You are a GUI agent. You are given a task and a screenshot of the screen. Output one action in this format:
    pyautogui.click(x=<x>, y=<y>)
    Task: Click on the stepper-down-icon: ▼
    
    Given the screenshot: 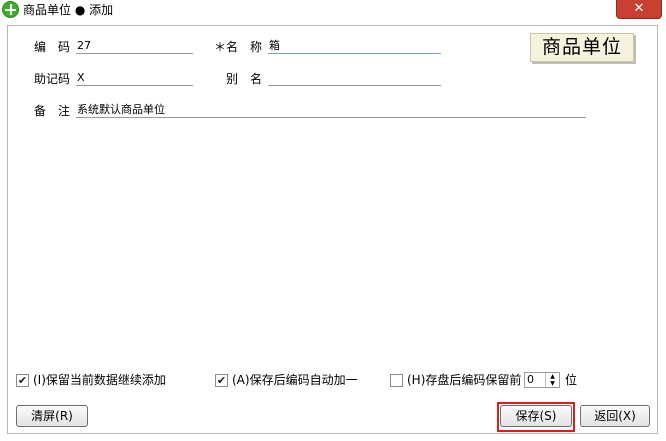 What is the action you would take?
    pyautogui.click(x=552, y=383)
    